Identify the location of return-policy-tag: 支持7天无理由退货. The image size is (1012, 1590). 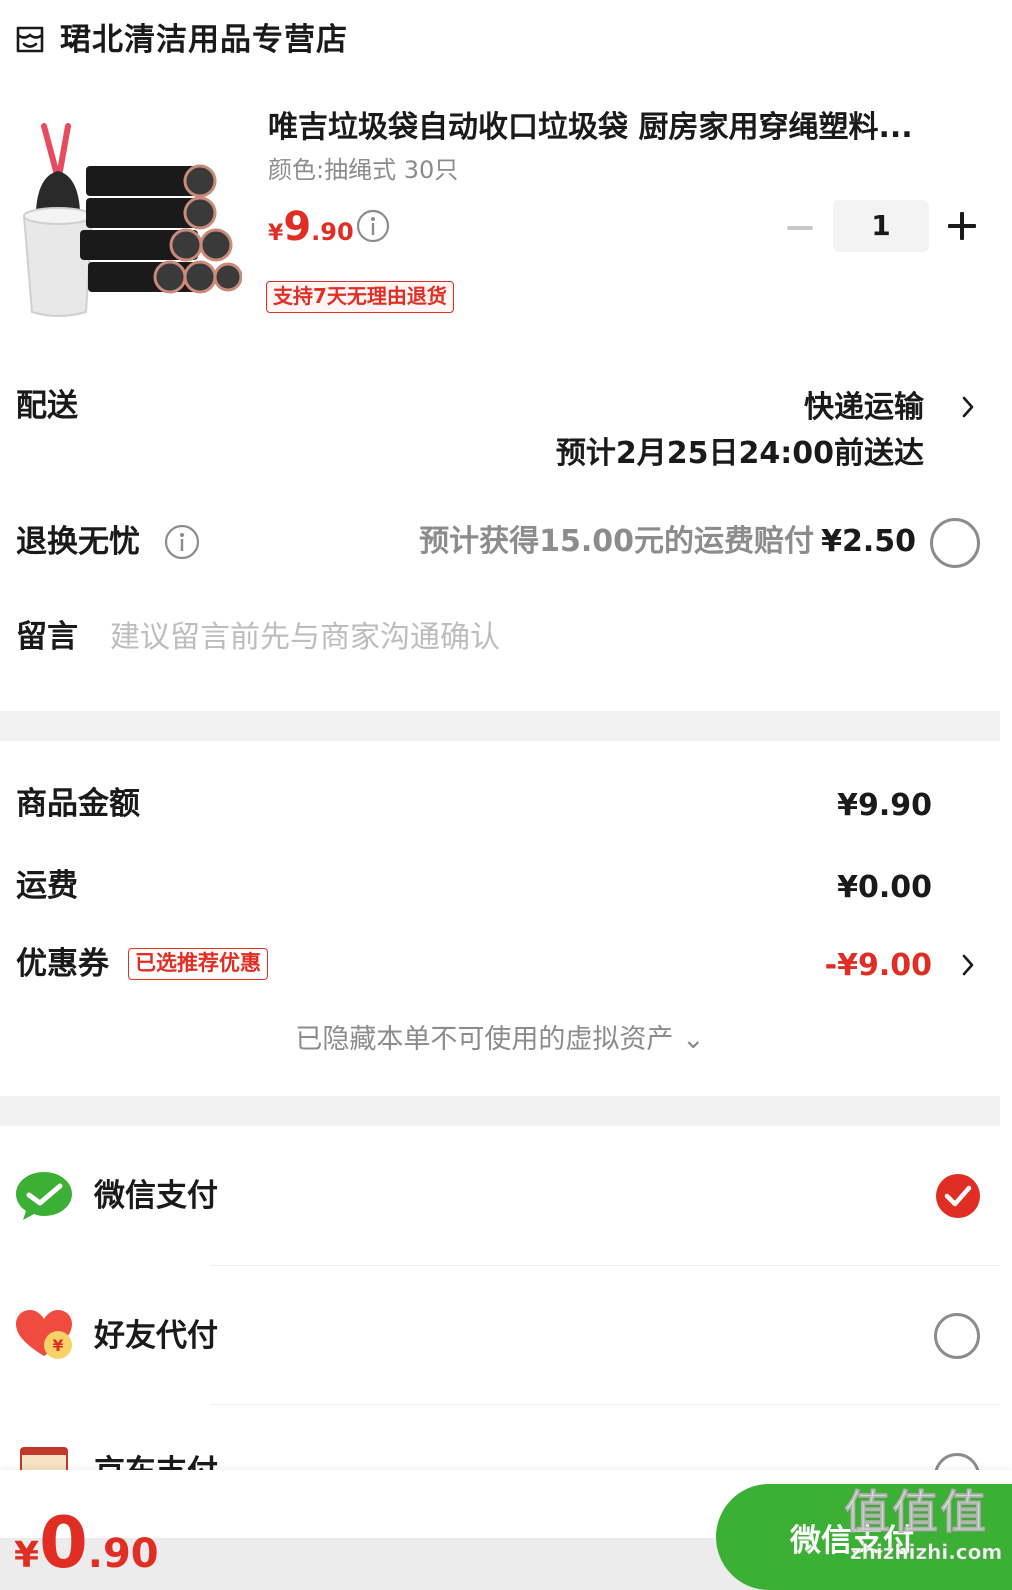
(360, 297).